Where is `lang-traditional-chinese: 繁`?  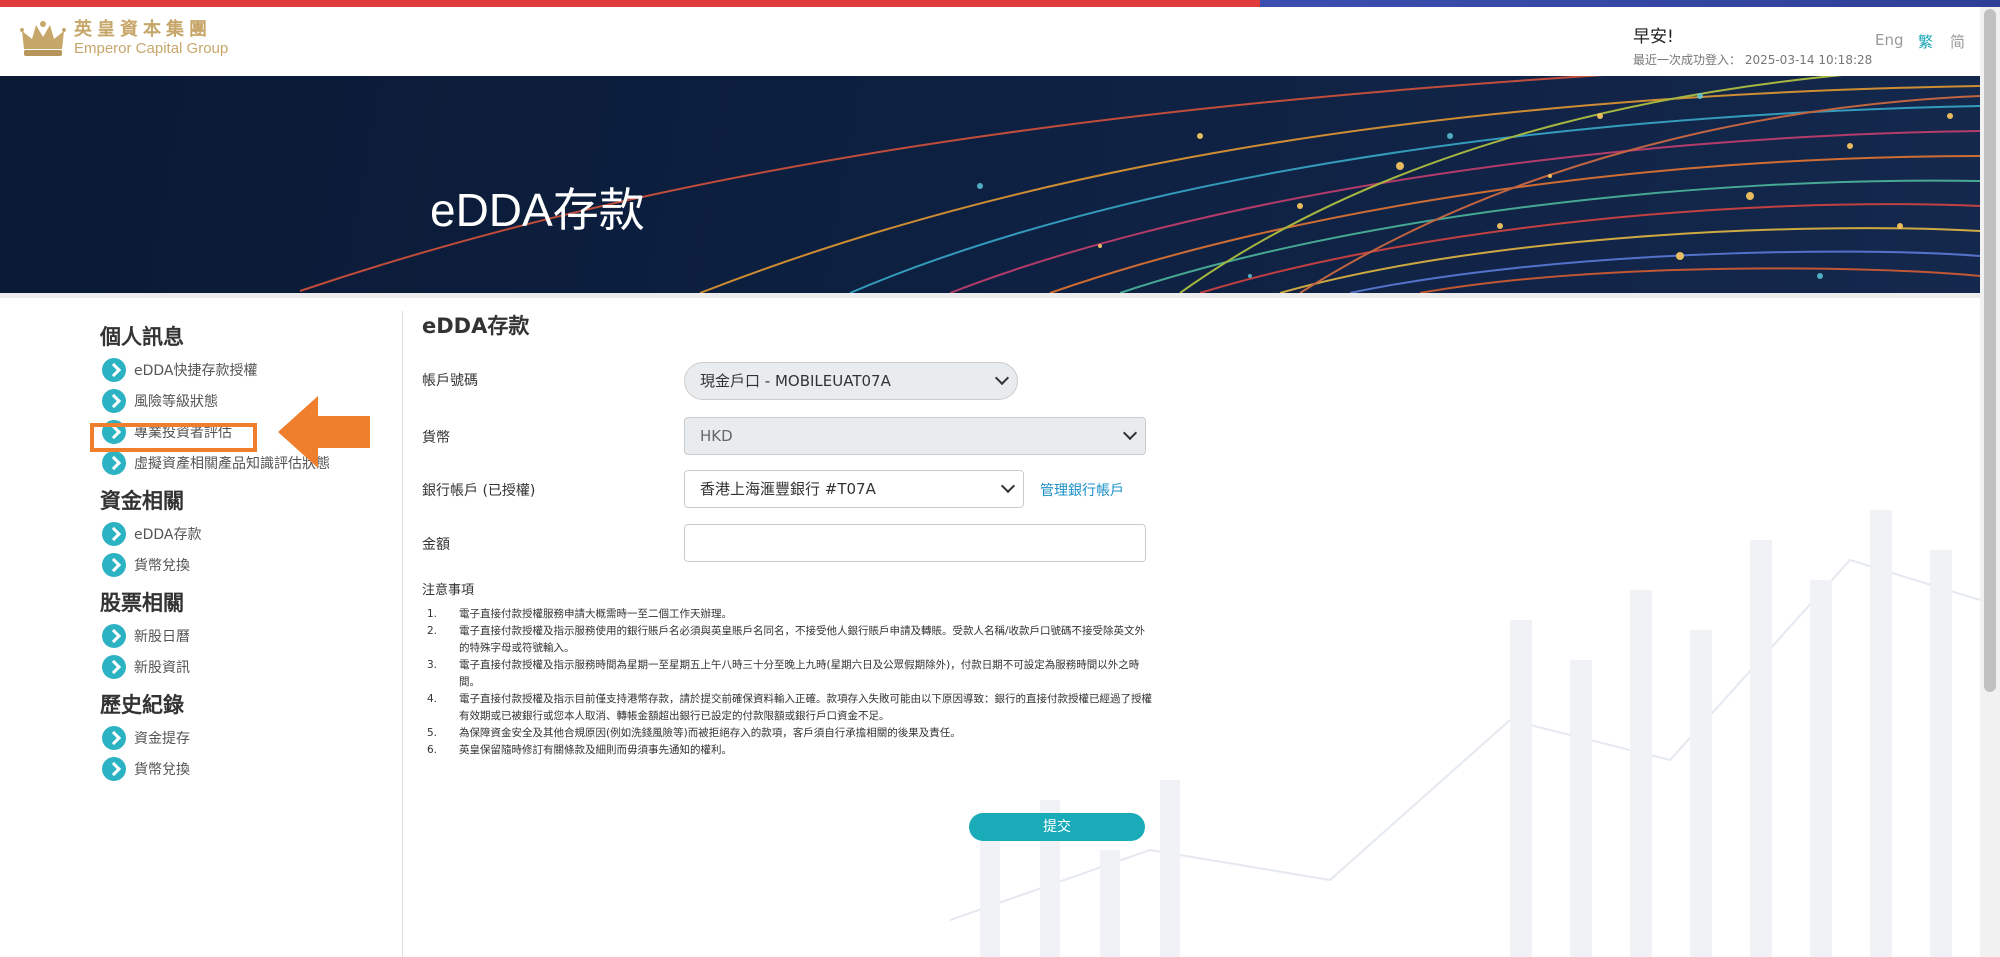
lang-traditional-chinese: 繁 is located at coordinates (1925, 41).